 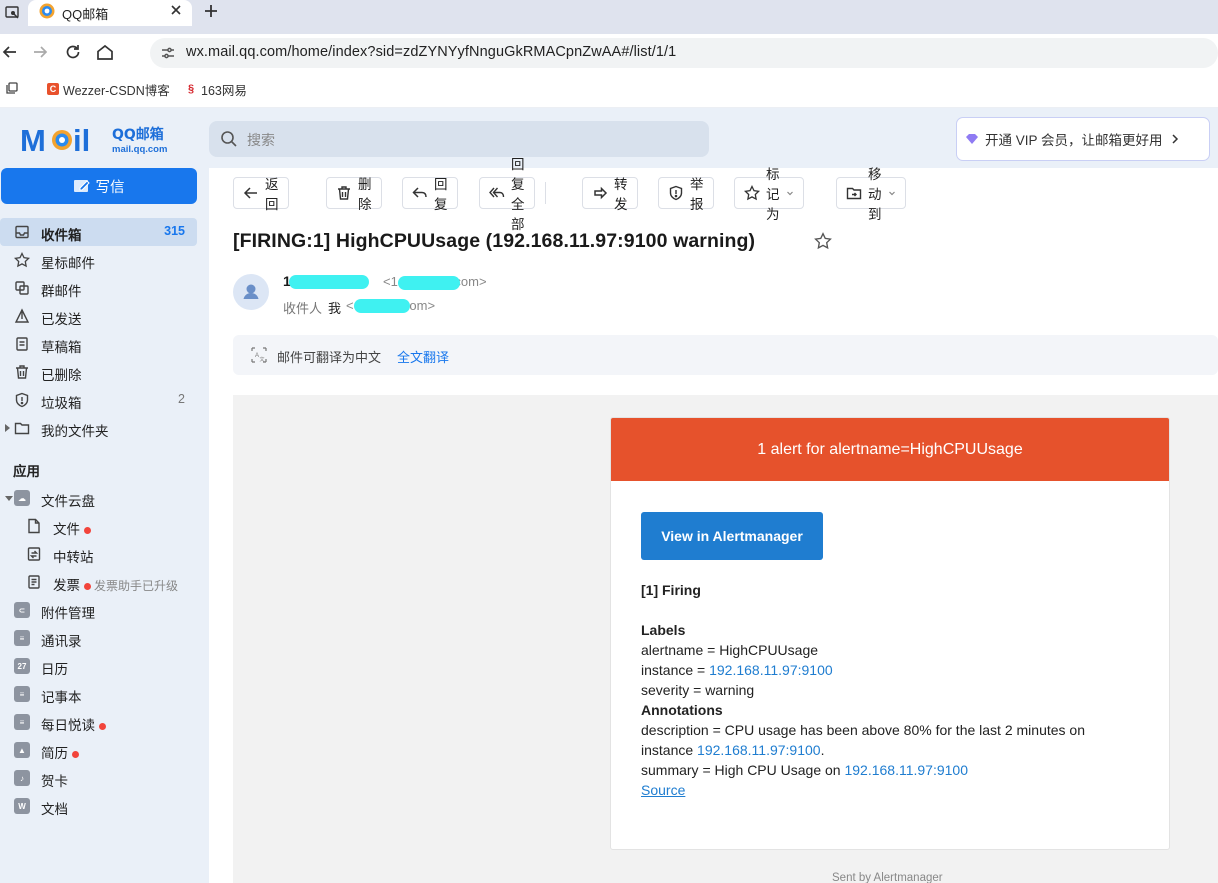 I want to click on bookmark-label: Wezzer-CSDN博客, so click(x=116, y=90).